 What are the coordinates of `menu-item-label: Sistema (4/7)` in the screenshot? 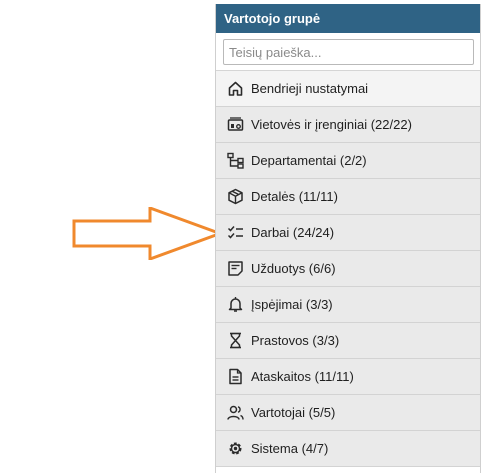 It's located at (290, 448).